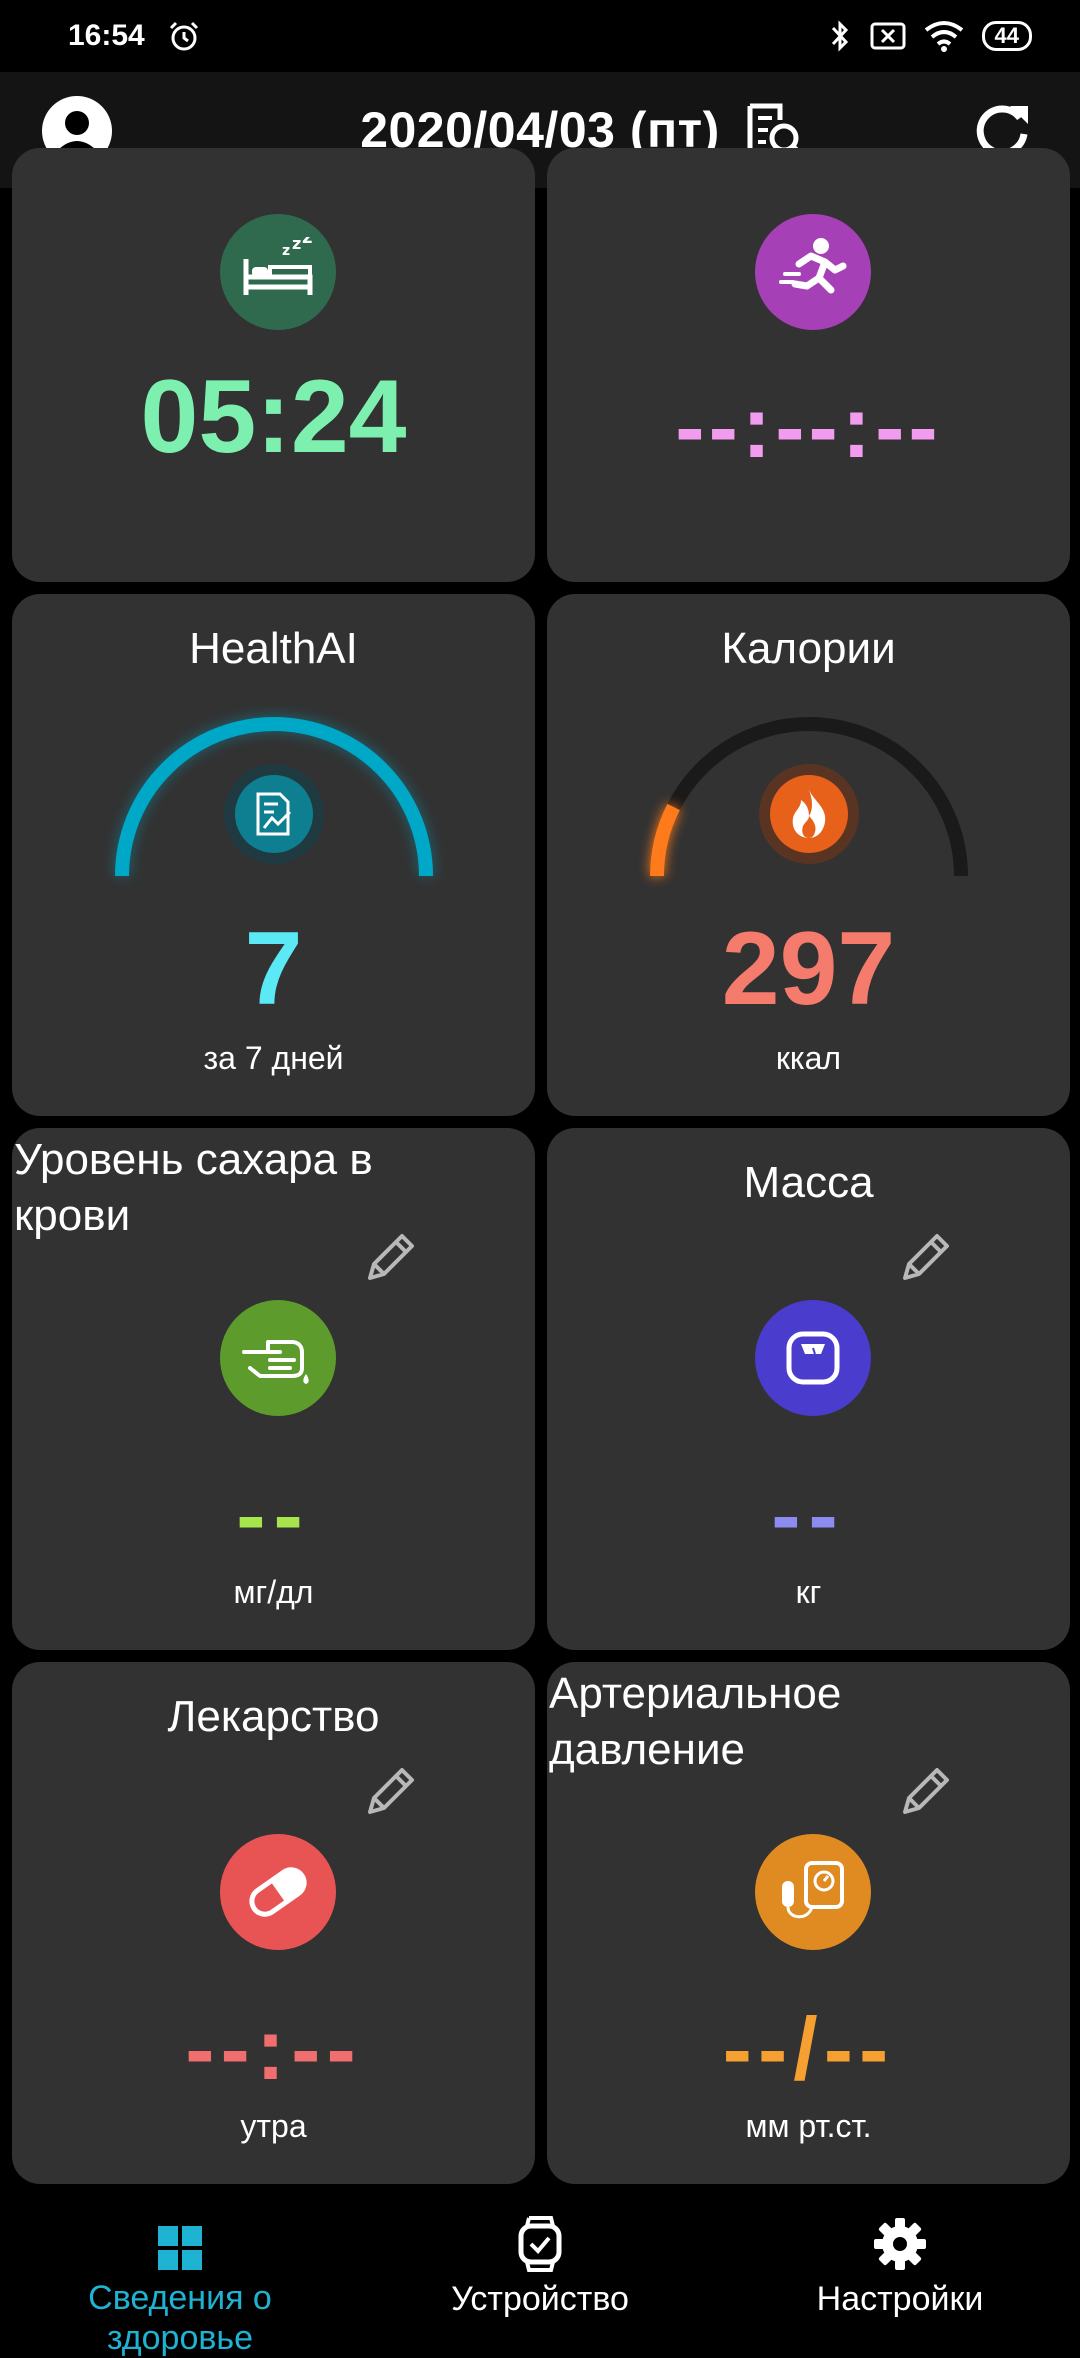  I want to click on report-chart-icon, so click(274, 814).